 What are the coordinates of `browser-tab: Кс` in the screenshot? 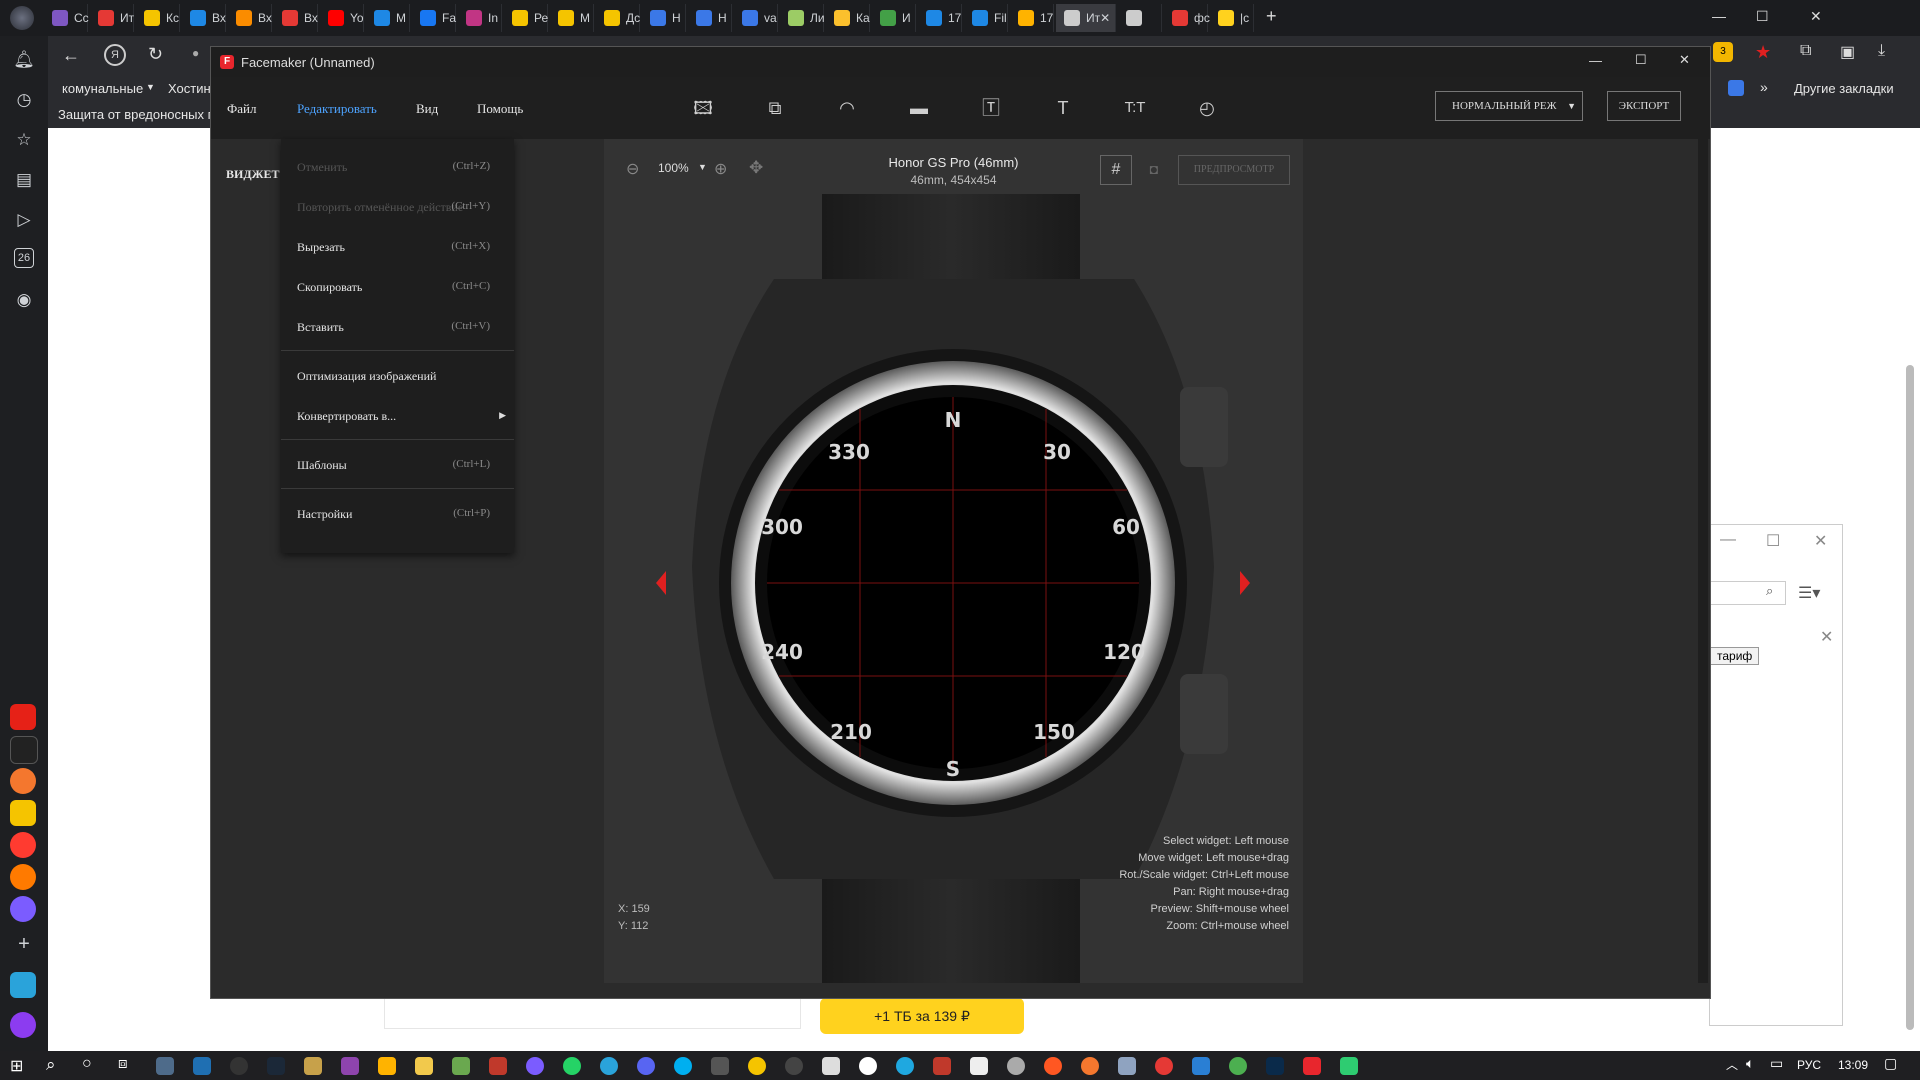 It's located at (158, 18).